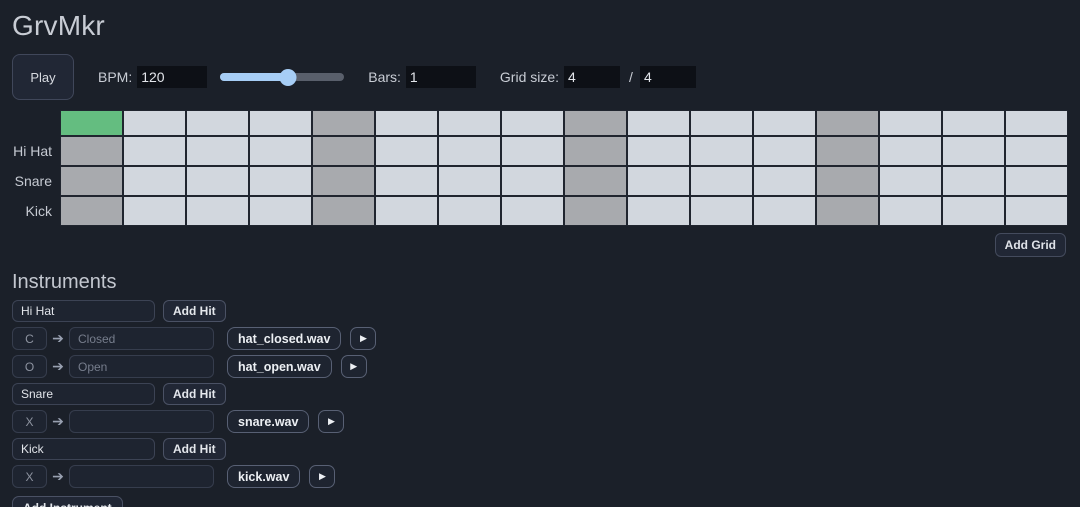 This screenshot has width=1080, height=507. What do you see at coordinates (288, 77) in the screenshot?
I see `bpm-slider-thumb` at bounding box center [288, 77].